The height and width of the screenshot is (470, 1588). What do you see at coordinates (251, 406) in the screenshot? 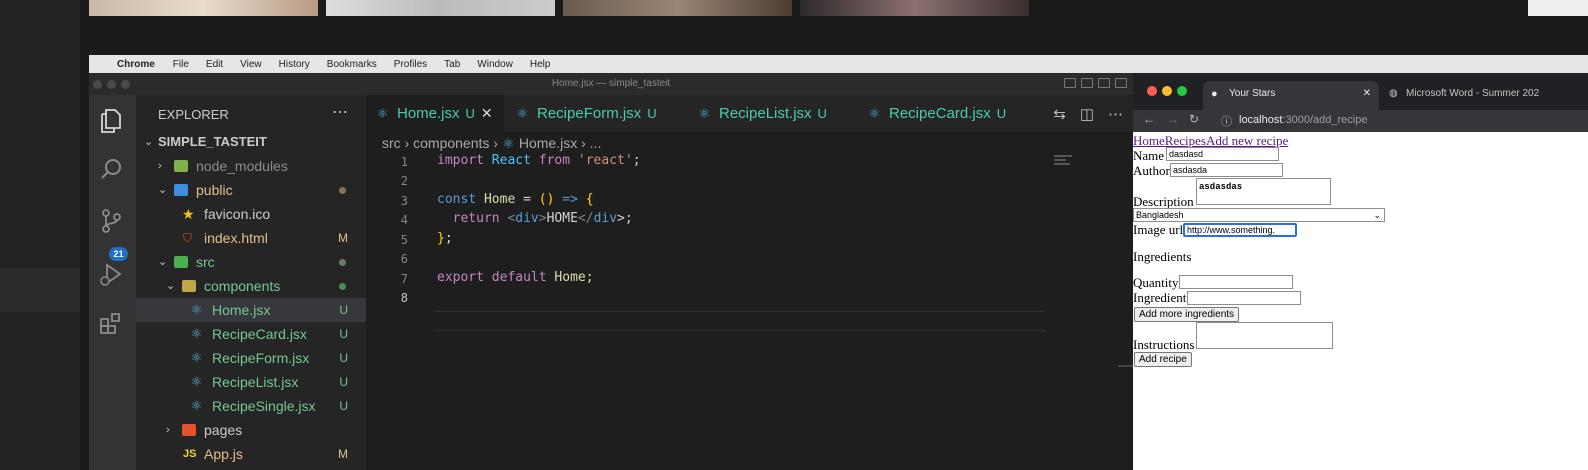
I see `tree-file-recipesingle: ⚛ RecipeSingle.jsx U` at bounding box center [251, 406].